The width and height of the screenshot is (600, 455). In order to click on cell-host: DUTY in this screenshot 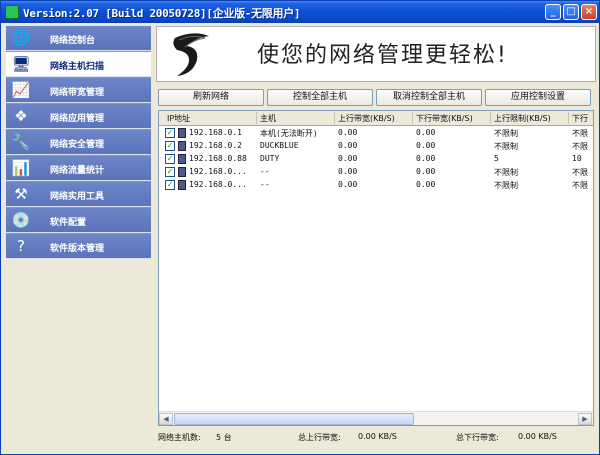, I will do `click(270, 158)`.